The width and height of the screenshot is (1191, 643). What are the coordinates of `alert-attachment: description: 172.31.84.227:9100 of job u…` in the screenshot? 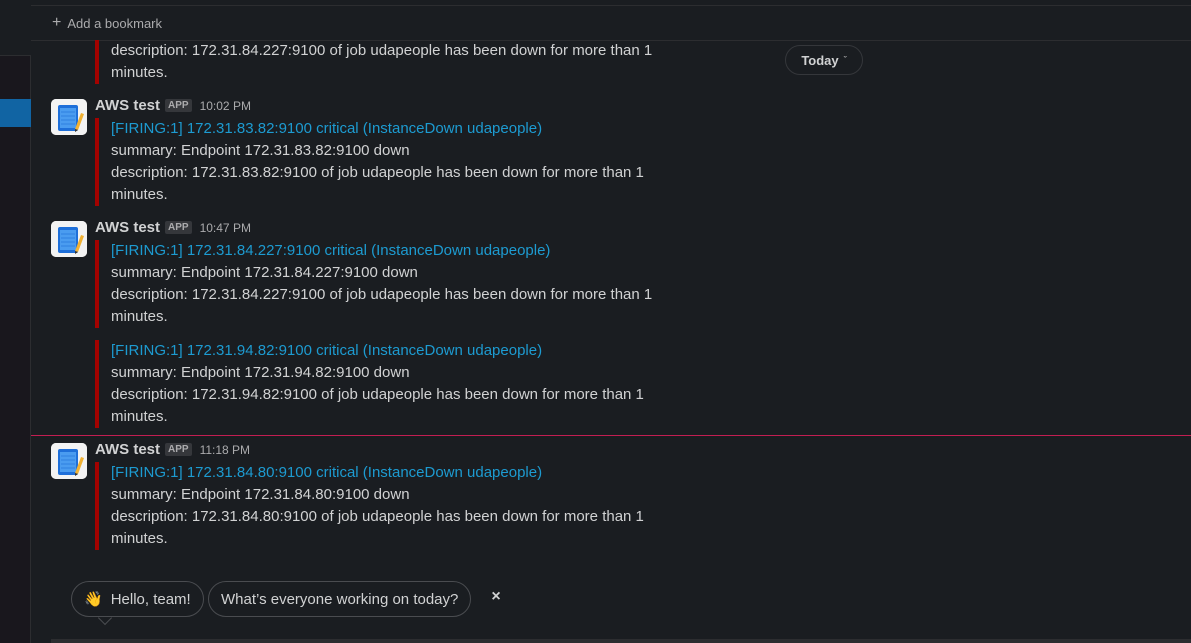 It's located at (373, 62).